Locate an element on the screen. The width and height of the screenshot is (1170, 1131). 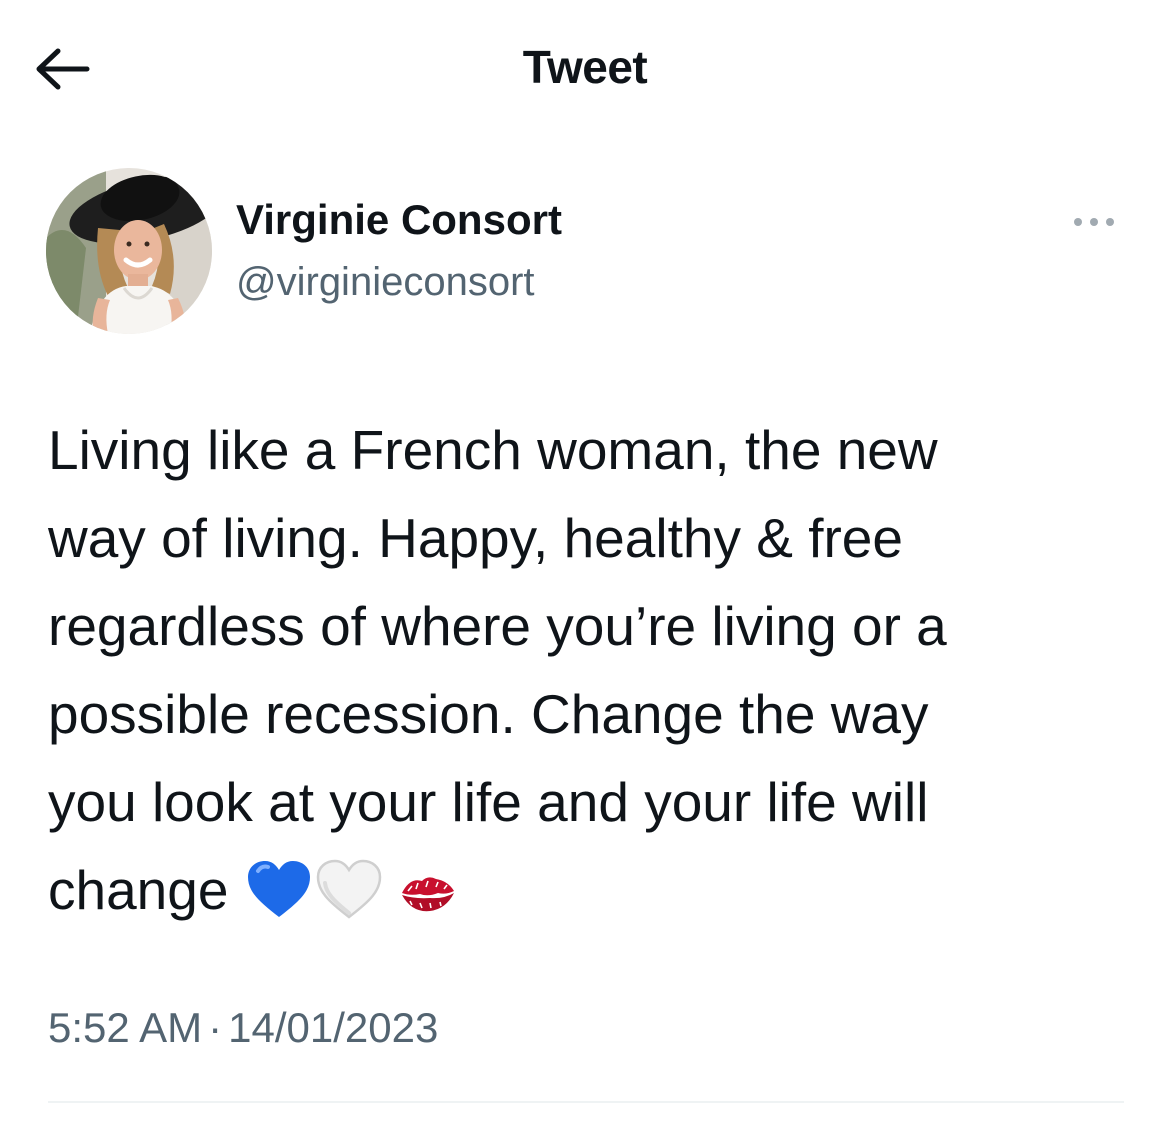
tweet-line: Living like a French woman, the new is located at coordinates (493, 450).